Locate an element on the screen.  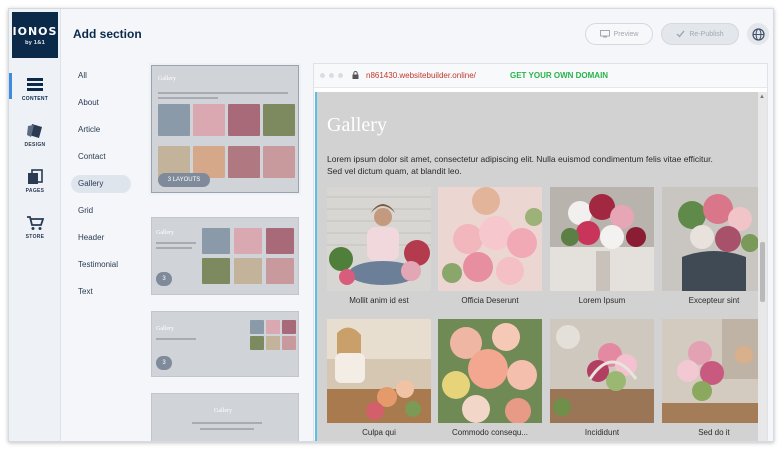
republish-label: Re-Publish is located at coordinates (706, 34).